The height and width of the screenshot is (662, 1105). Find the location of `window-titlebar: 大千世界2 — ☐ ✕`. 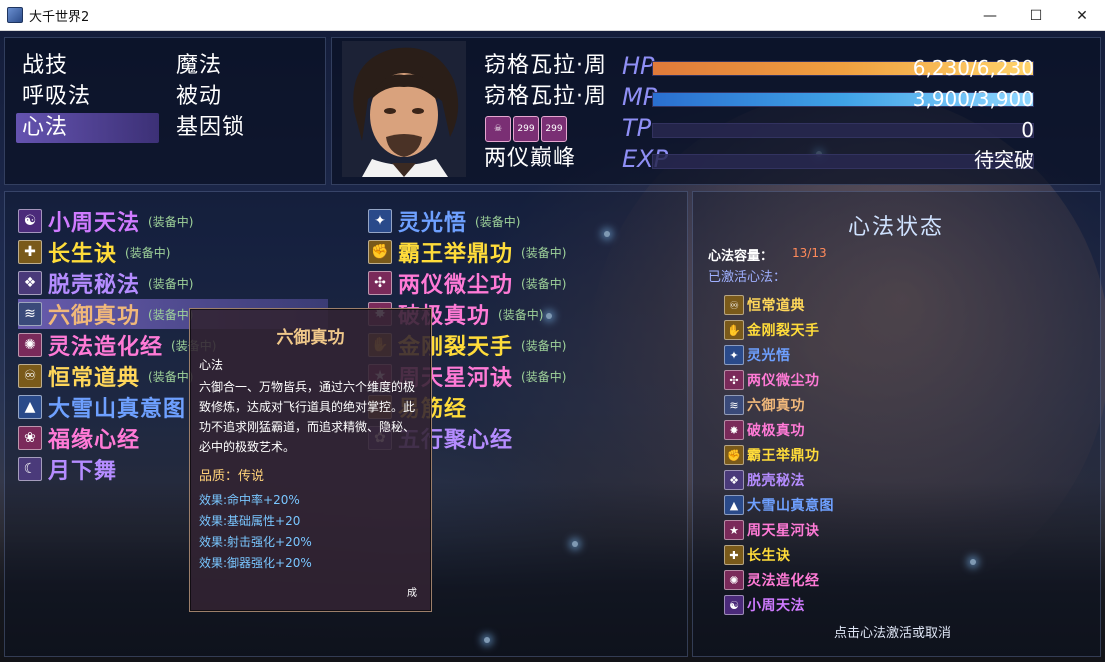

window-titlebar: 大千世界2 — ☐ ✕ is located at coordinates (552, 15).